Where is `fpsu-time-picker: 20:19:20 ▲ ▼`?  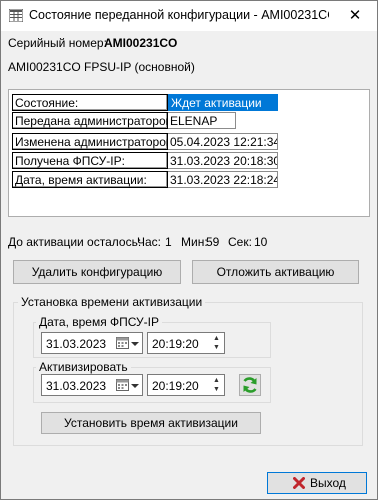
fpsu-time-picker: 20:19:20 ▲ ▼ is located at coordinates (186, 343).